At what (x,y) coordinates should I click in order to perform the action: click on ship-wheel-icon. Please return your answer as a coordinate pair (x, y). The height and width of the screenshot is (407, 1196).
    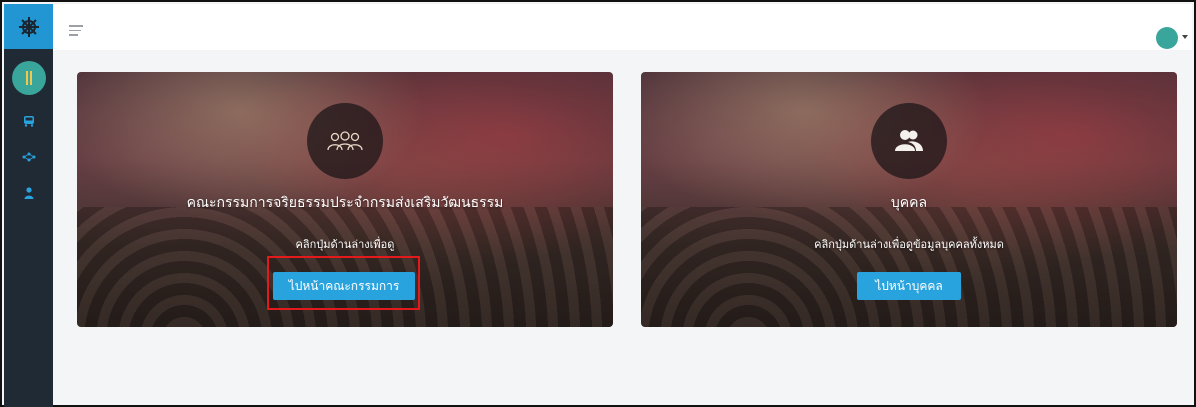
    Looking at the image, I should click on (28, 26).